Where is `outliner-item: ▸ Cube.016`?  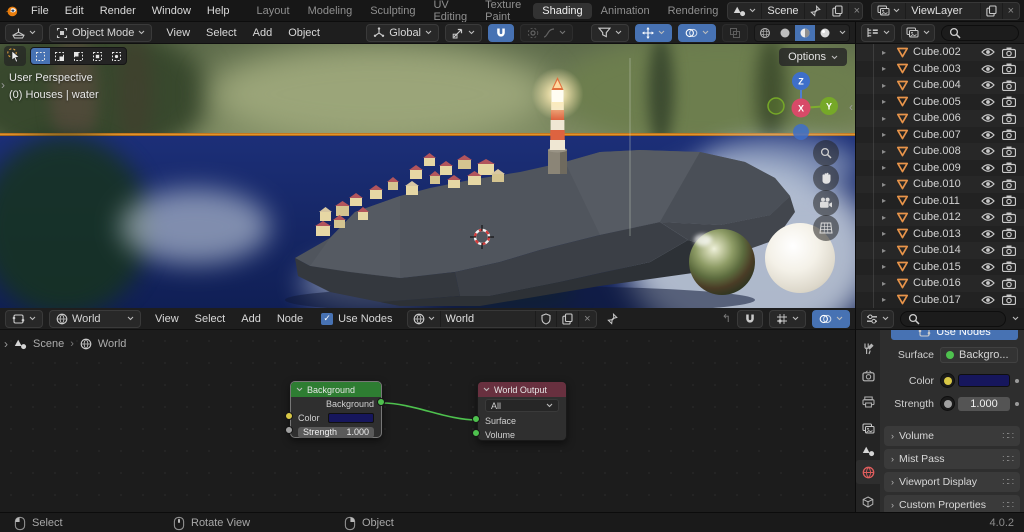 outliner-item: ▸ Cube.016 is located at coordinates (940, 283).